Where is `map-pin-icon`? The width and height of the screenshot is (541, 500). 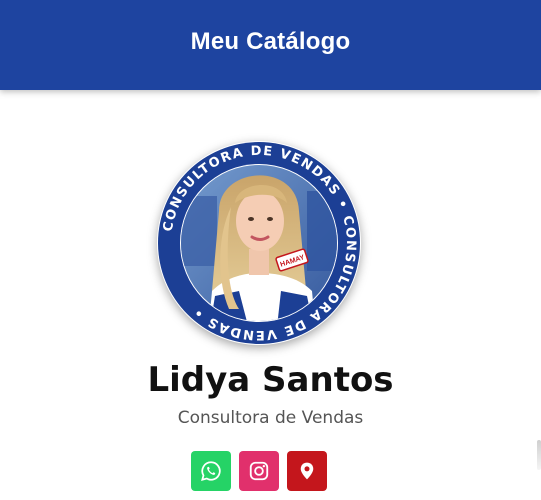 map-pin-icon is located at coordinates (307, 471).